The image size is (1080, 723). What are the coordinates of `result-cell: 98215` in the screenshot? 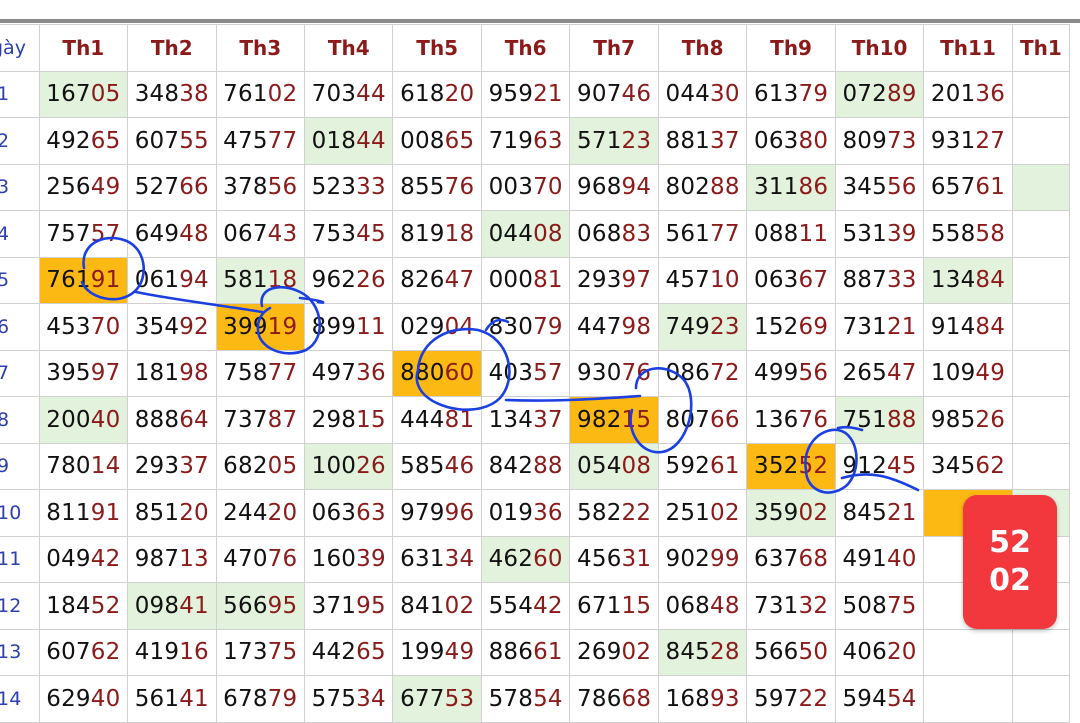 It's located at (614, 420).